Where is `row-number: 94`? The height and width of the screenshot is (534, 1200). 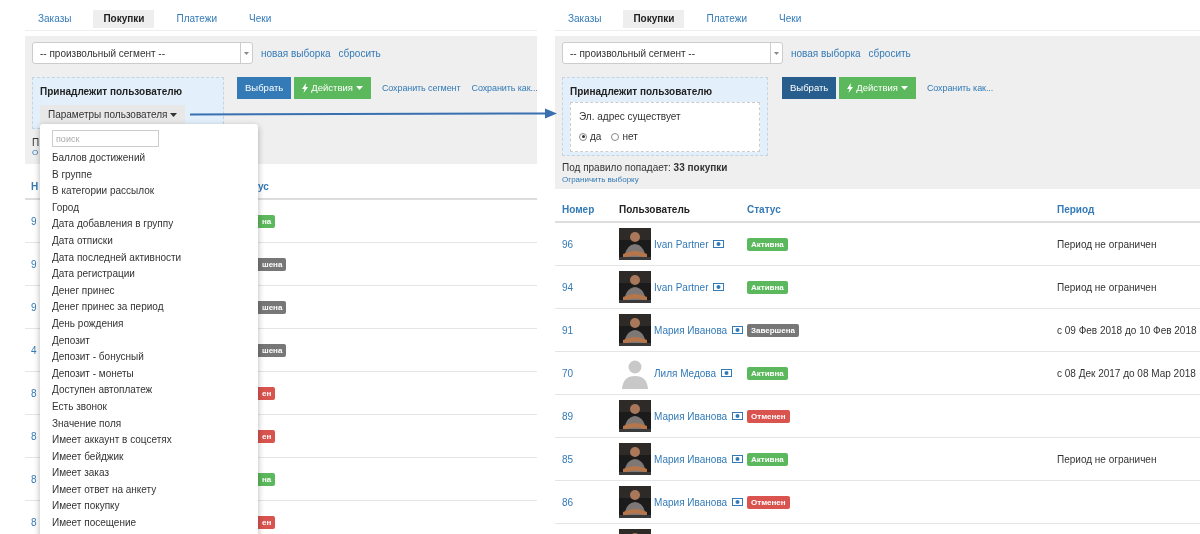 row-number: 94 is located at coordinates (590, 287).